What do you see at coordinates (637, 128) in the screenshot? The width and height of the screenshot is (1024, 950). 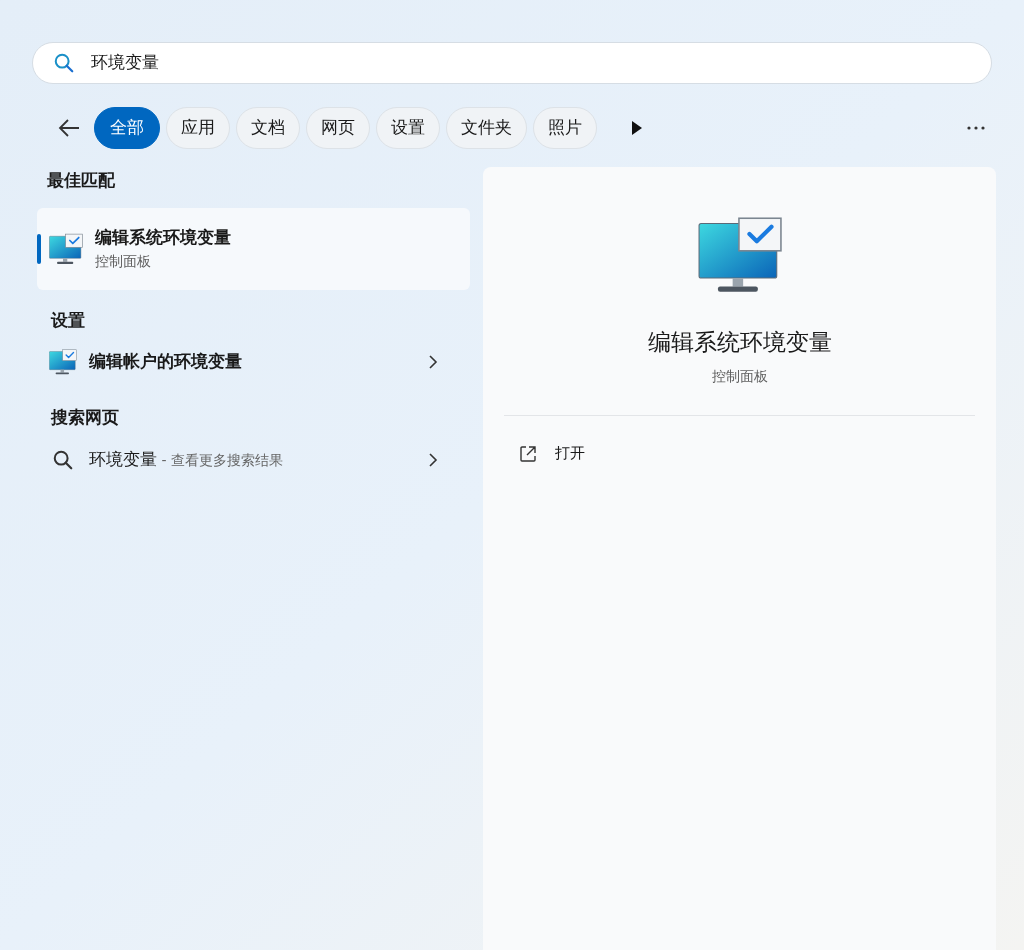 I see `play-icon` at bounding box center [637, 128].